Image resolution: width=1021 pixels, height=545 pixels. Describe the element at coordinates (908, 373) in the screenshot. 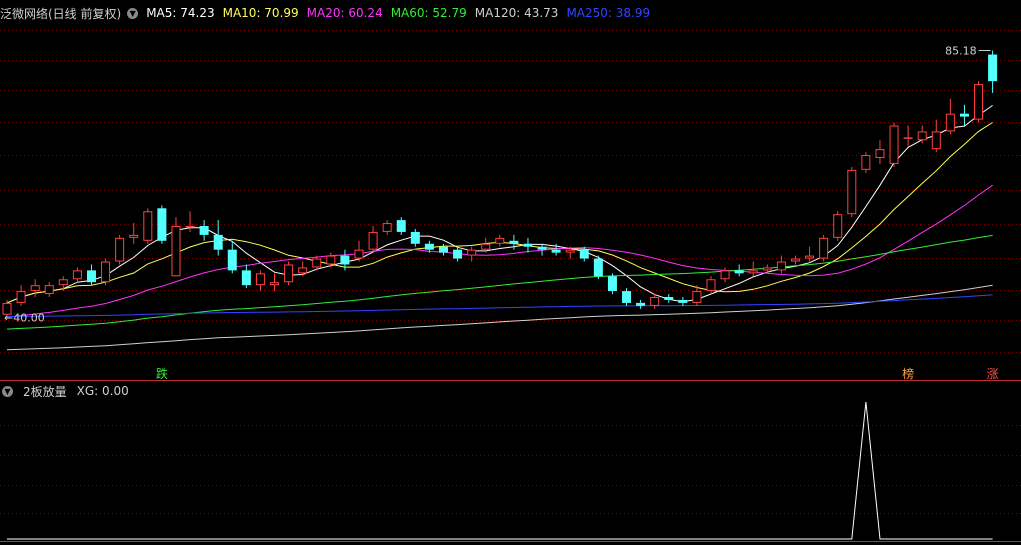

I see `signal-marker: 榜` at that location.